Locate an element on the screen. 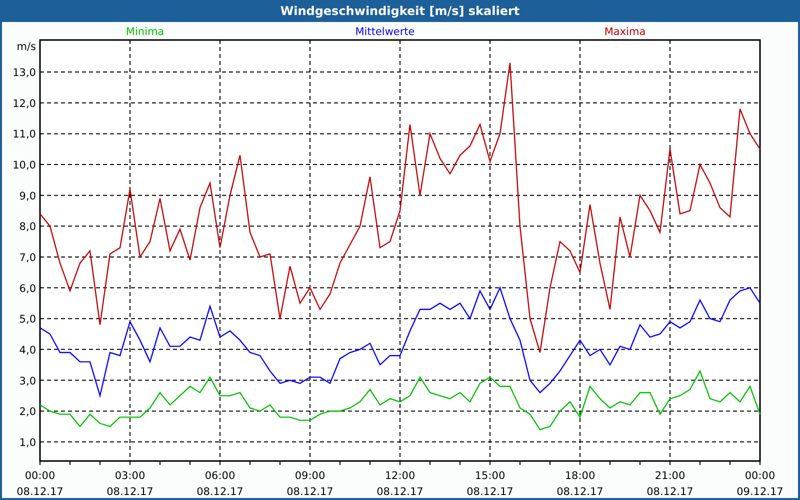 The width and height of the screenshot is (800, 500). axis-tick-label: 2,0 is located at coordinates (27, 412).